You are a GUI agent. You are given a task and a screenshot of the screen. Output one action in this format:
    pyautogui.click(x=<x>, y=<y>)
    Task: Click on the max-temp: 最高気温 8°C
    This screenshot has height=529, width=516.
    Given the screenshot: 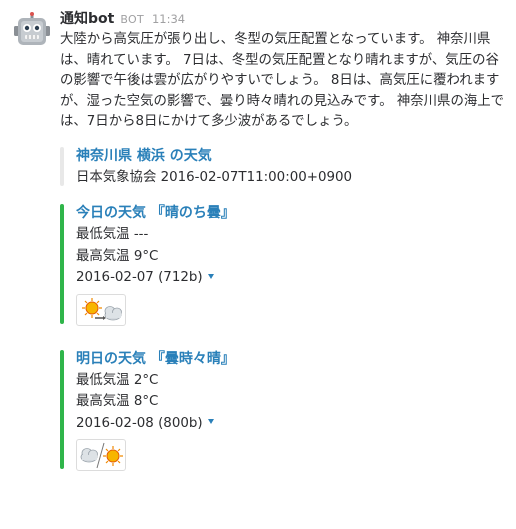 What is the action you would take?
    pyautogui.click(x=117, y=401)
    